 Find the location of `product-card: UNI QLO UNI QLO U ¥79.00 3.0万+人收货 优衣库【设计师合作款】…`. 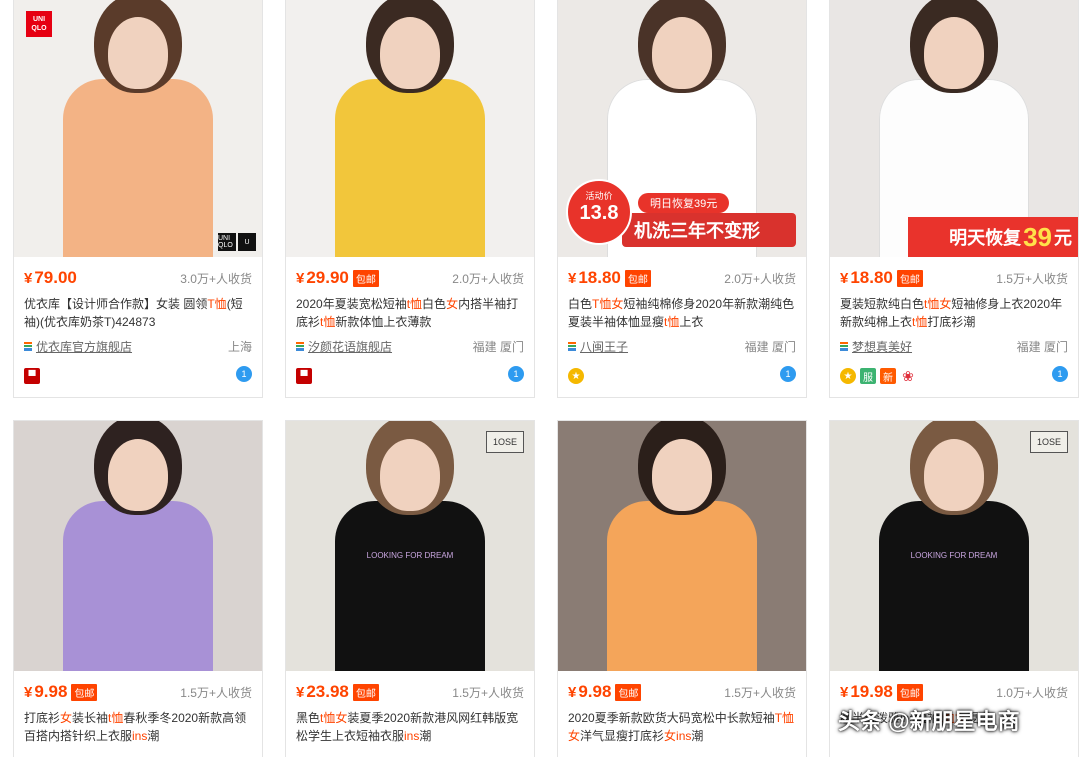

product-card: UNI QLO UNI QLO U ¥79.00 3.0万+人收货 优衣库【设计师合作款】… is located at coordinates (138, 199).